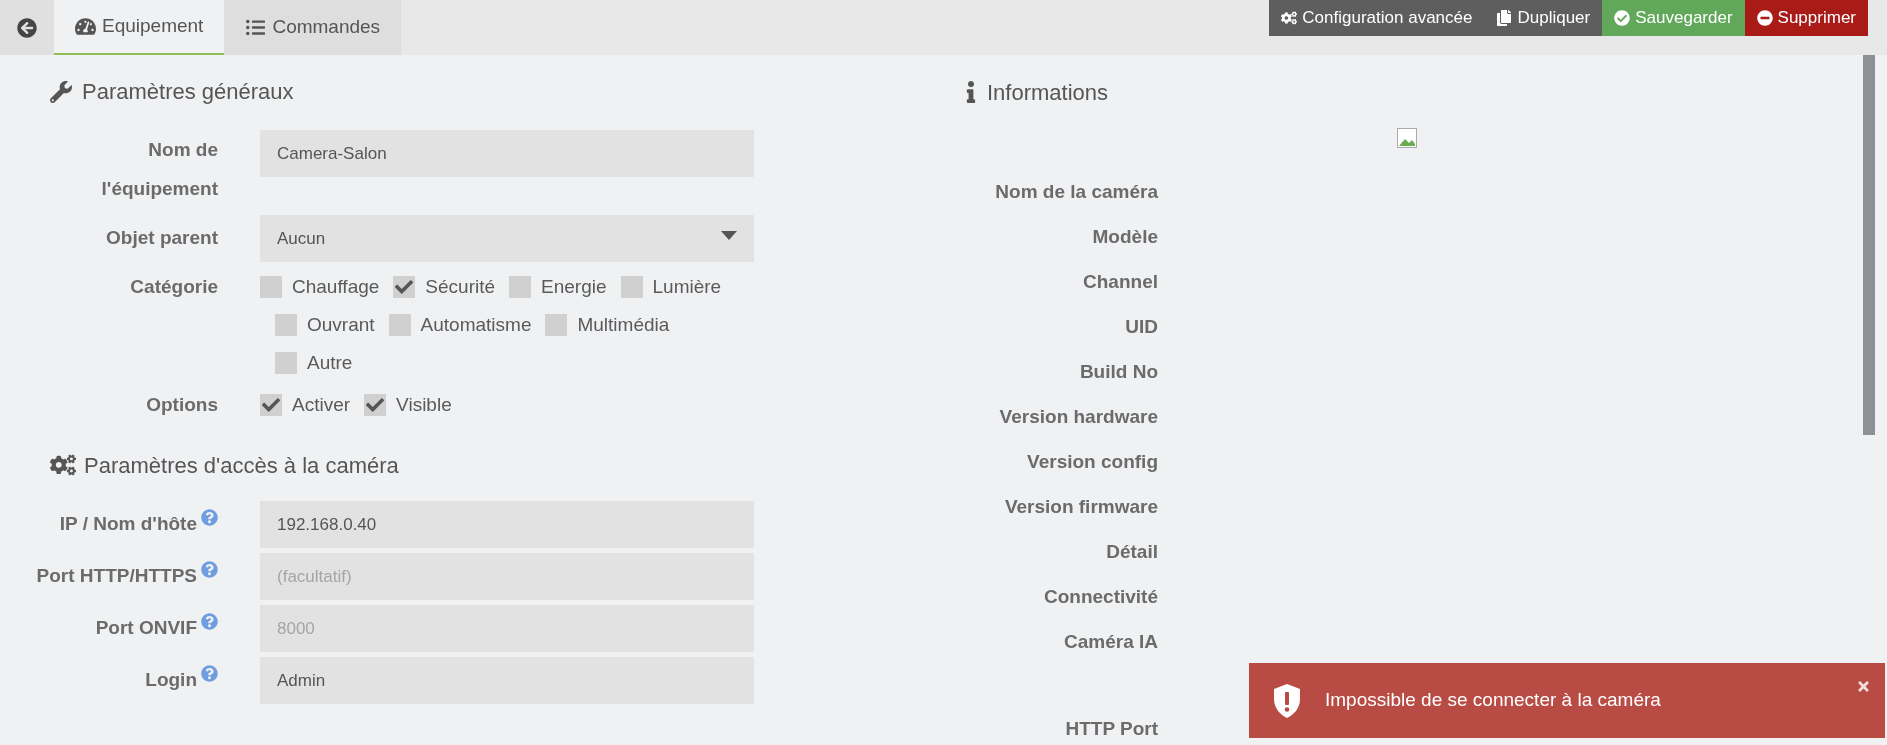 The width and height of the screenshot is (1887, 745). What do you see at coordinates (1078, 417) in the screenshot?
I see `info-label: Version hardware` at bounding box center [1078, 417].